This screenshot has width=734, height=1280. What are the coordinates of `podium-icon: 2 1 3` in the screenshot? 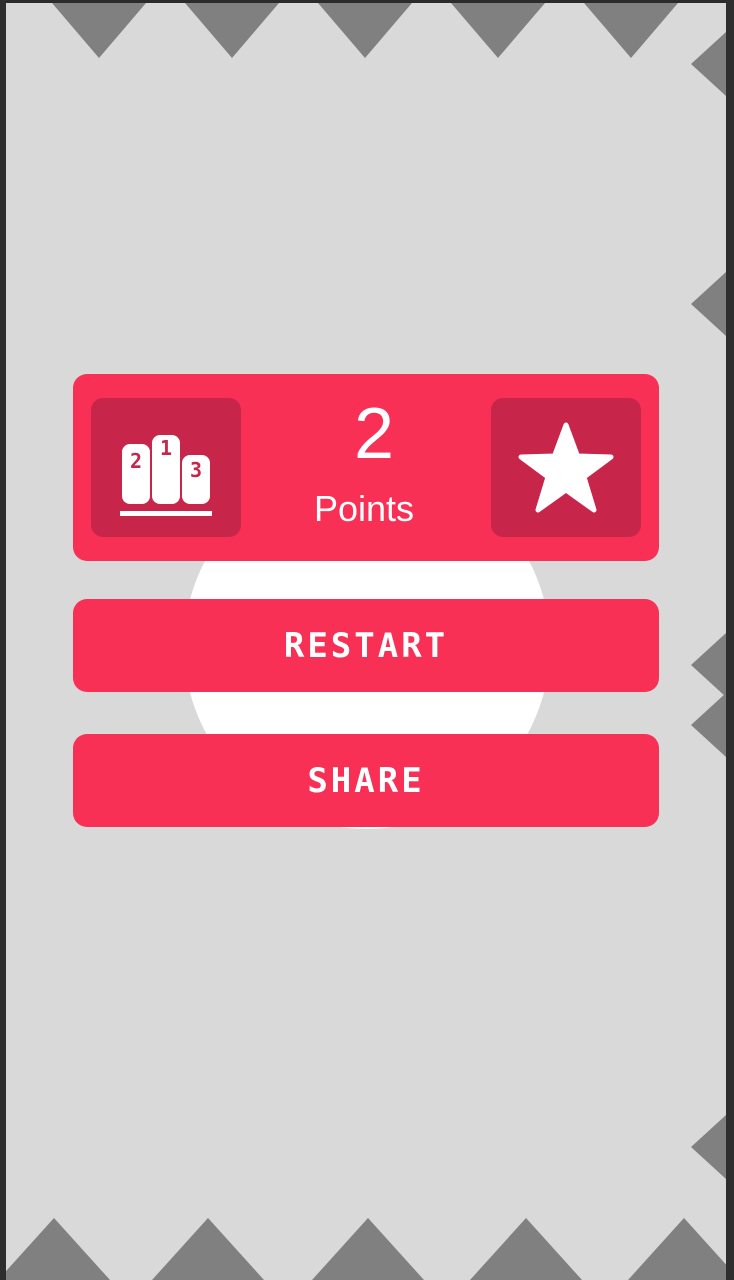 It's located at (166, 475).